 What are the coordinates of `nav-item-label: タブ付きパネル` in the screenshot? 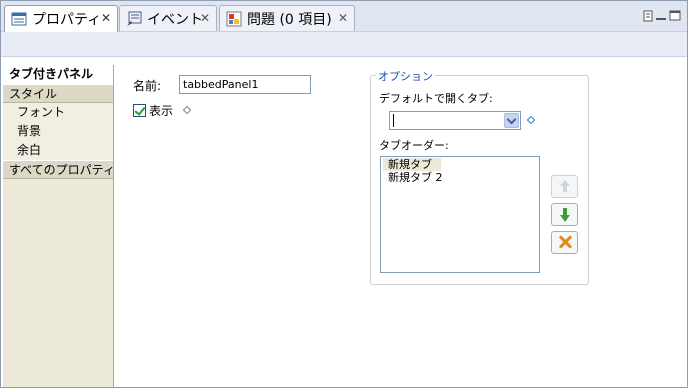 It's located at (51, 74).